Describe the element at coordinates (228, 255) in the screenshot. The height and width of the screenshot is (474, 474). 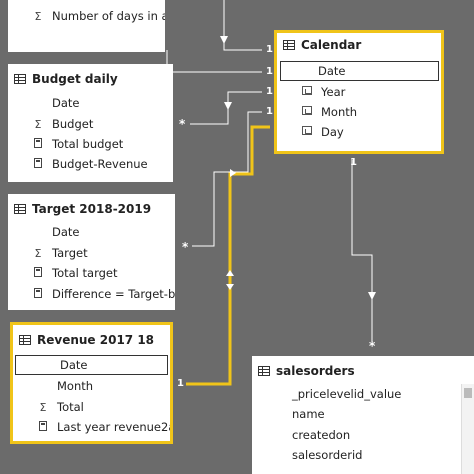
I see `relationship-line-active` at that location.